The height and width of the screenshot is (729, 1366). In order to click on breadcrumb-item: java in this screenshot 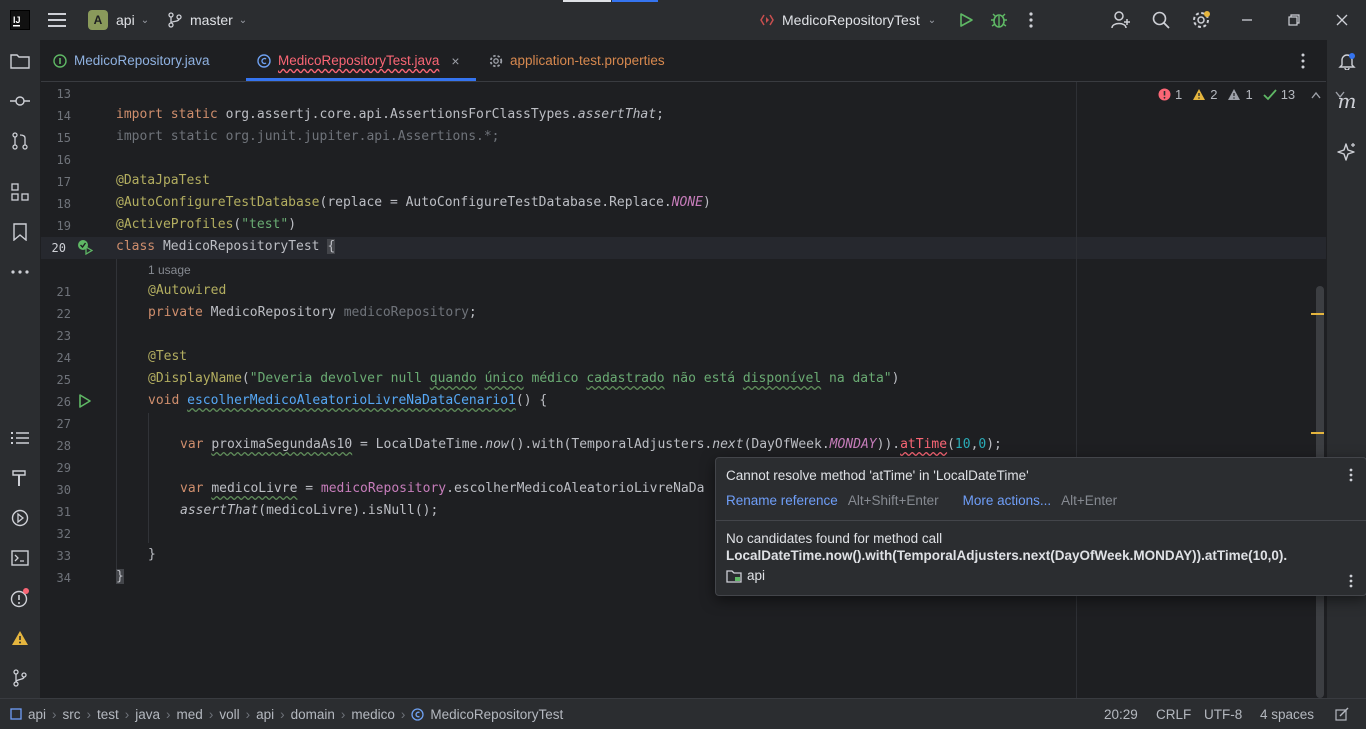, I will do `click(147, 714)`.